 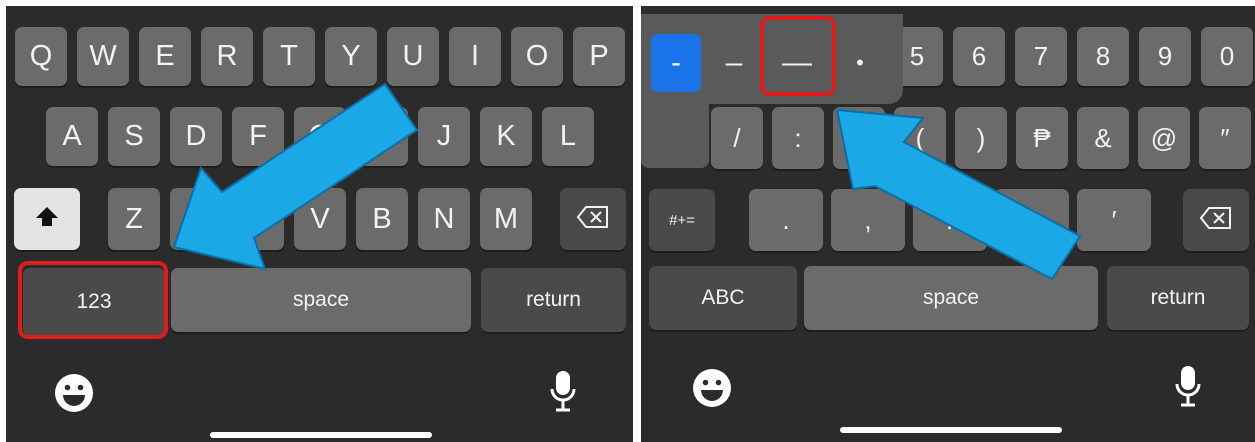 What do you see at coordinates (444, 219) in the screenshot?
I see `key-n: N` at bounding box center [444, 219].